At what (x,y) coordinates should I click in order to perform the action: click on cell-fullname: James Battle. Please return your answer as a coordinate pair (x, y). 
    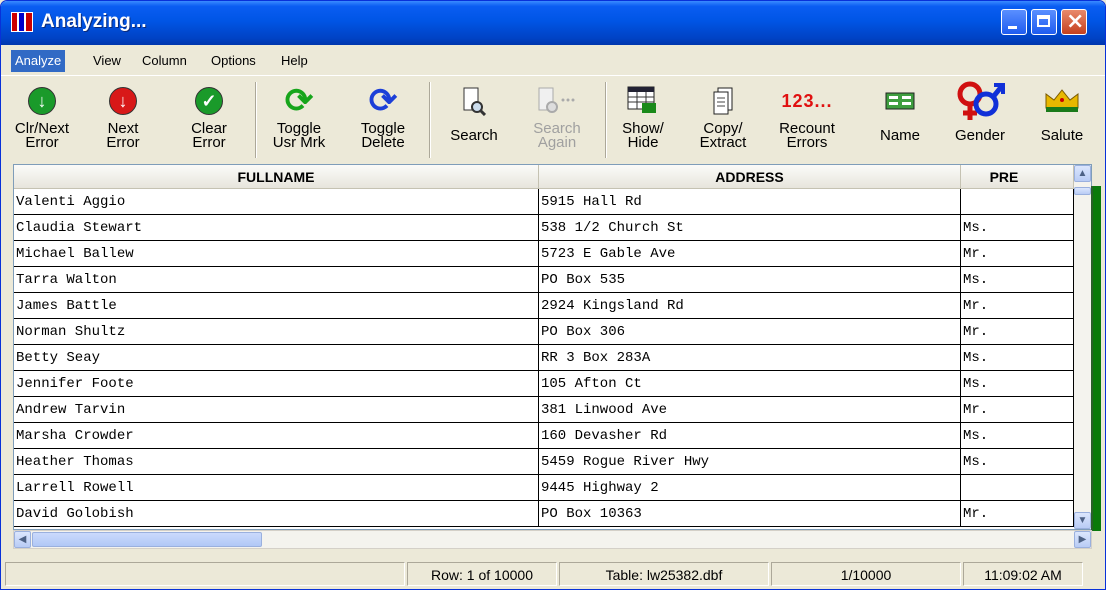
    Looking at the image, I should click on (276, 306).